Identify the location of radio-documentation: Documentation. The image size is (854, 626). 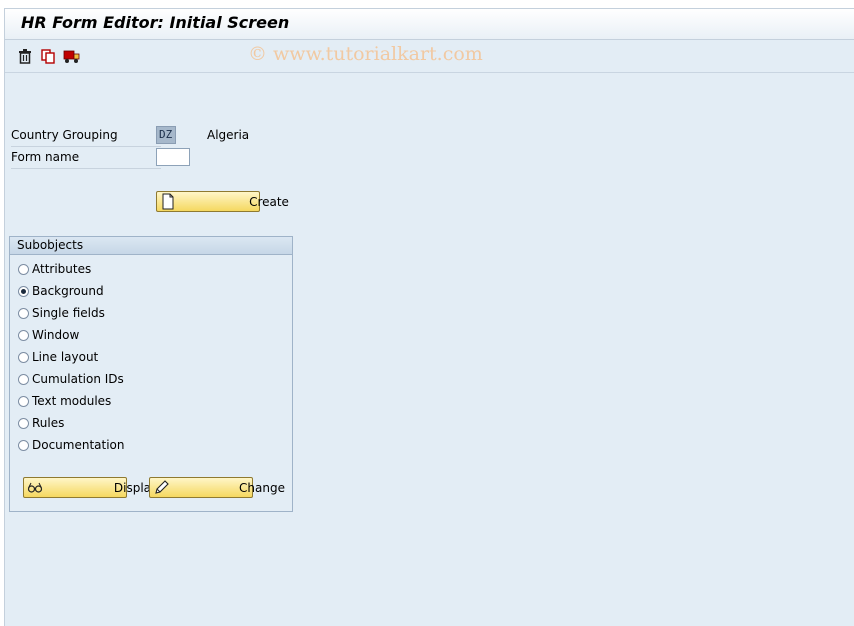
(71, 445).